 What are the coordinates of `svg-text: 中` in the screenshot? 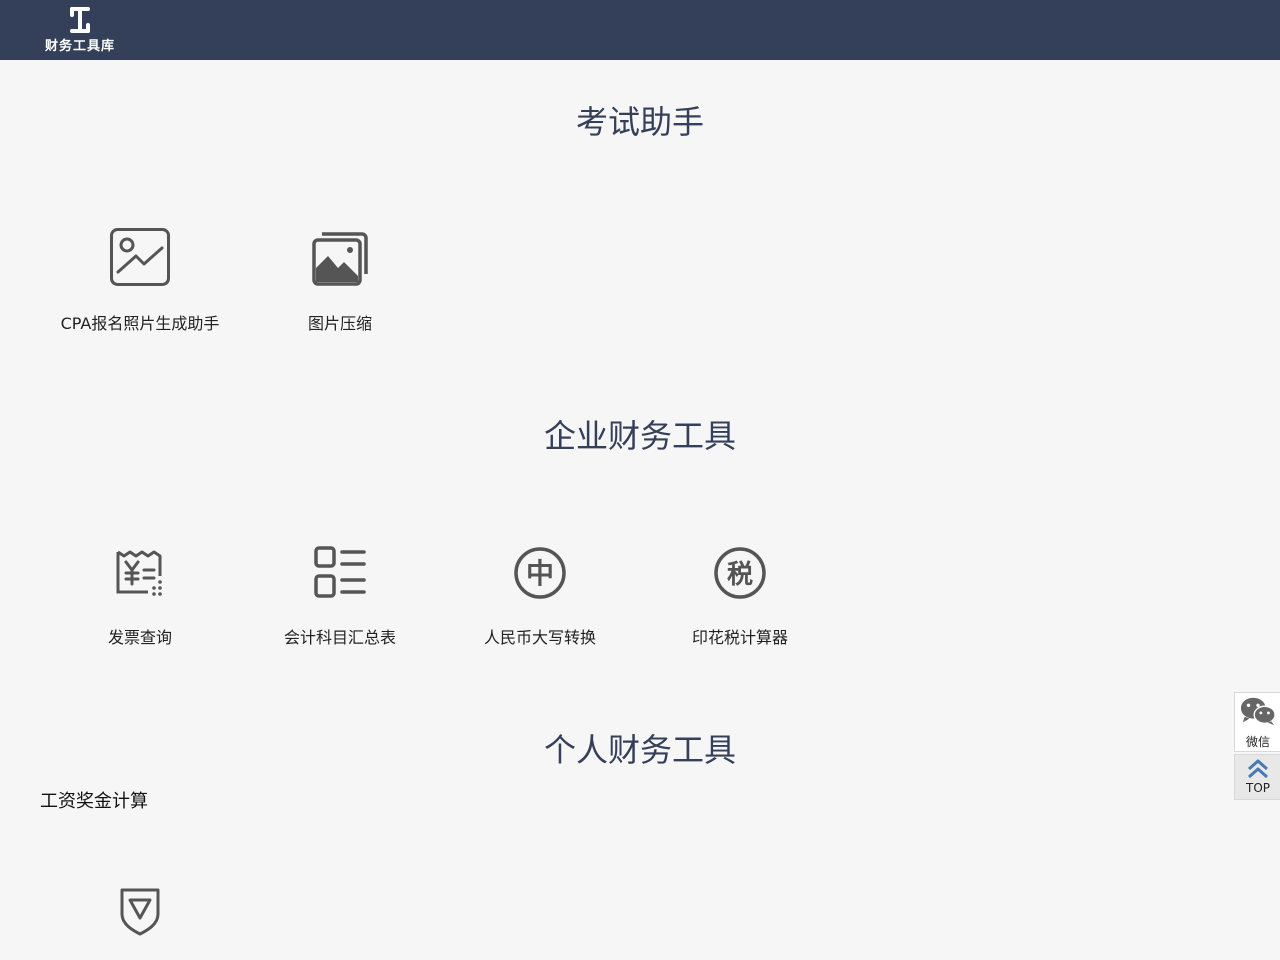 It's located at (540, 573).